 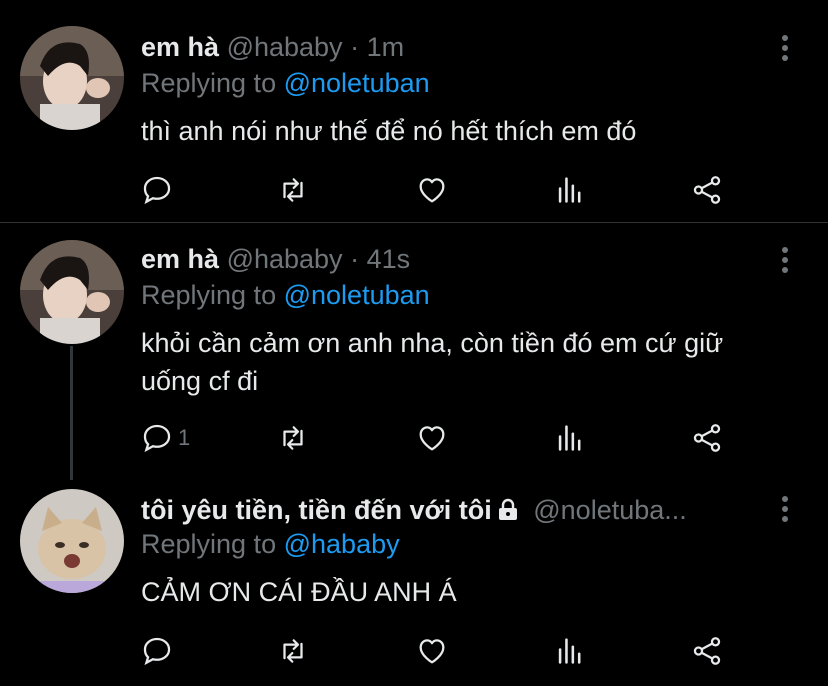 I want to click on tweet-text: CẢM ƠN CÁI ĐẦU ANH Á, so click(x=299, y=592).